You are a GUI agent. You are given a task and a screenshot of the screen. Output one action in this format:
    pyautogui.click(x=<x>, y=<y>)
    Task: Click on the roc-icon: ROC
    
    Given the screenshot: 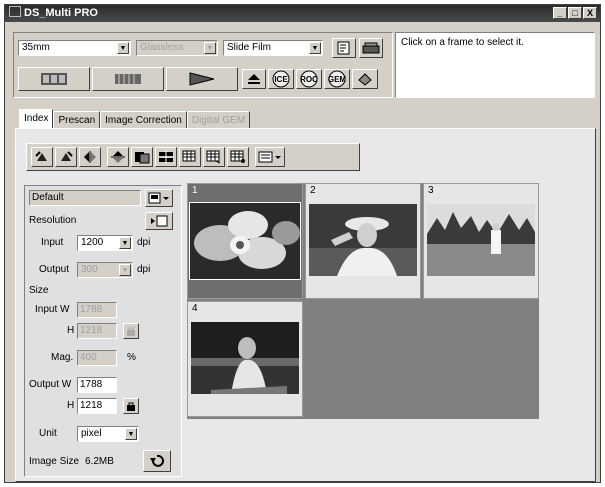 What is the action you would take?
    pyautogui.click(x=309, y=79)
    